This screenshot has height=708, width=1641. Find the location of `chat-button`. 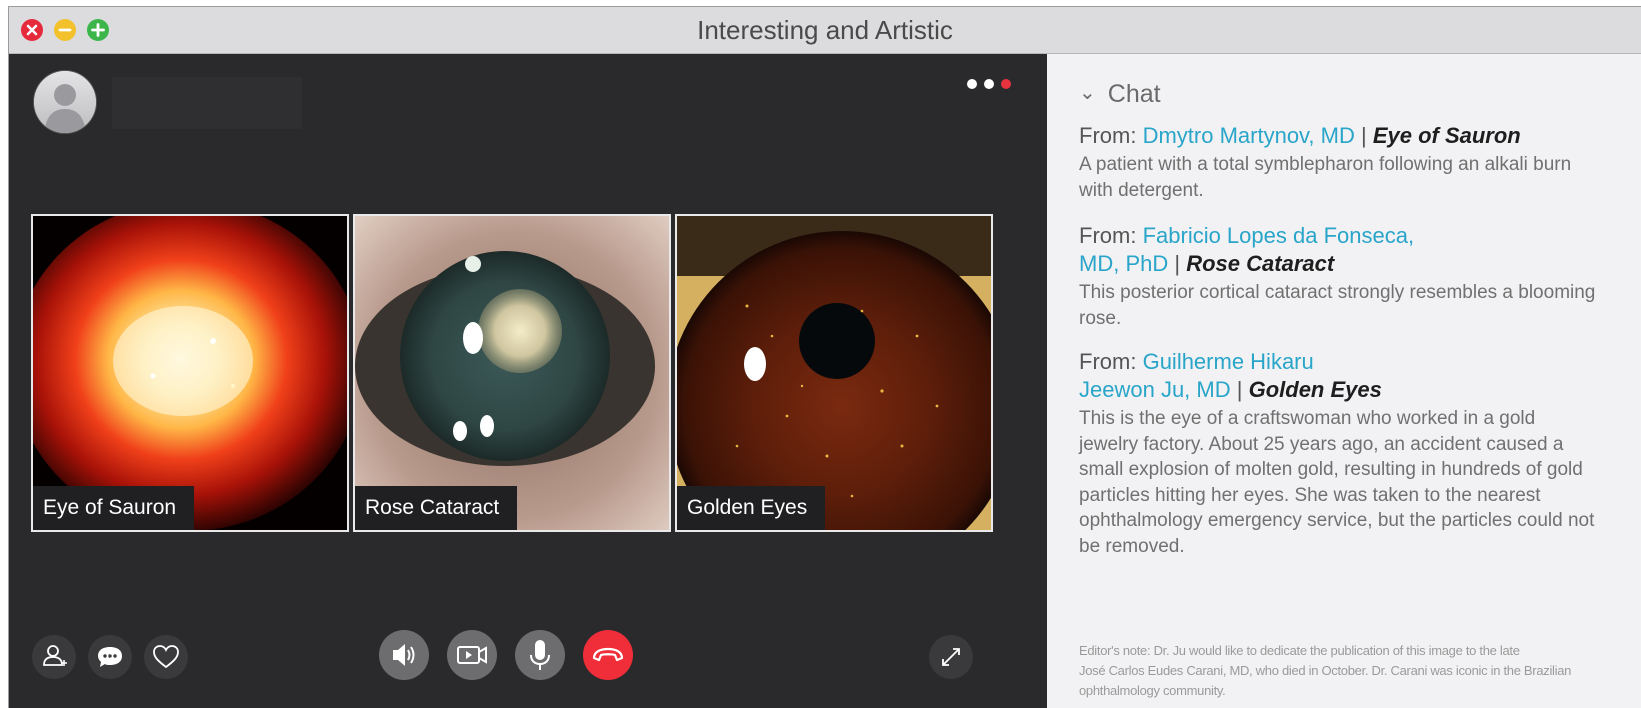

chat-button is located at coordinates (110, 657).